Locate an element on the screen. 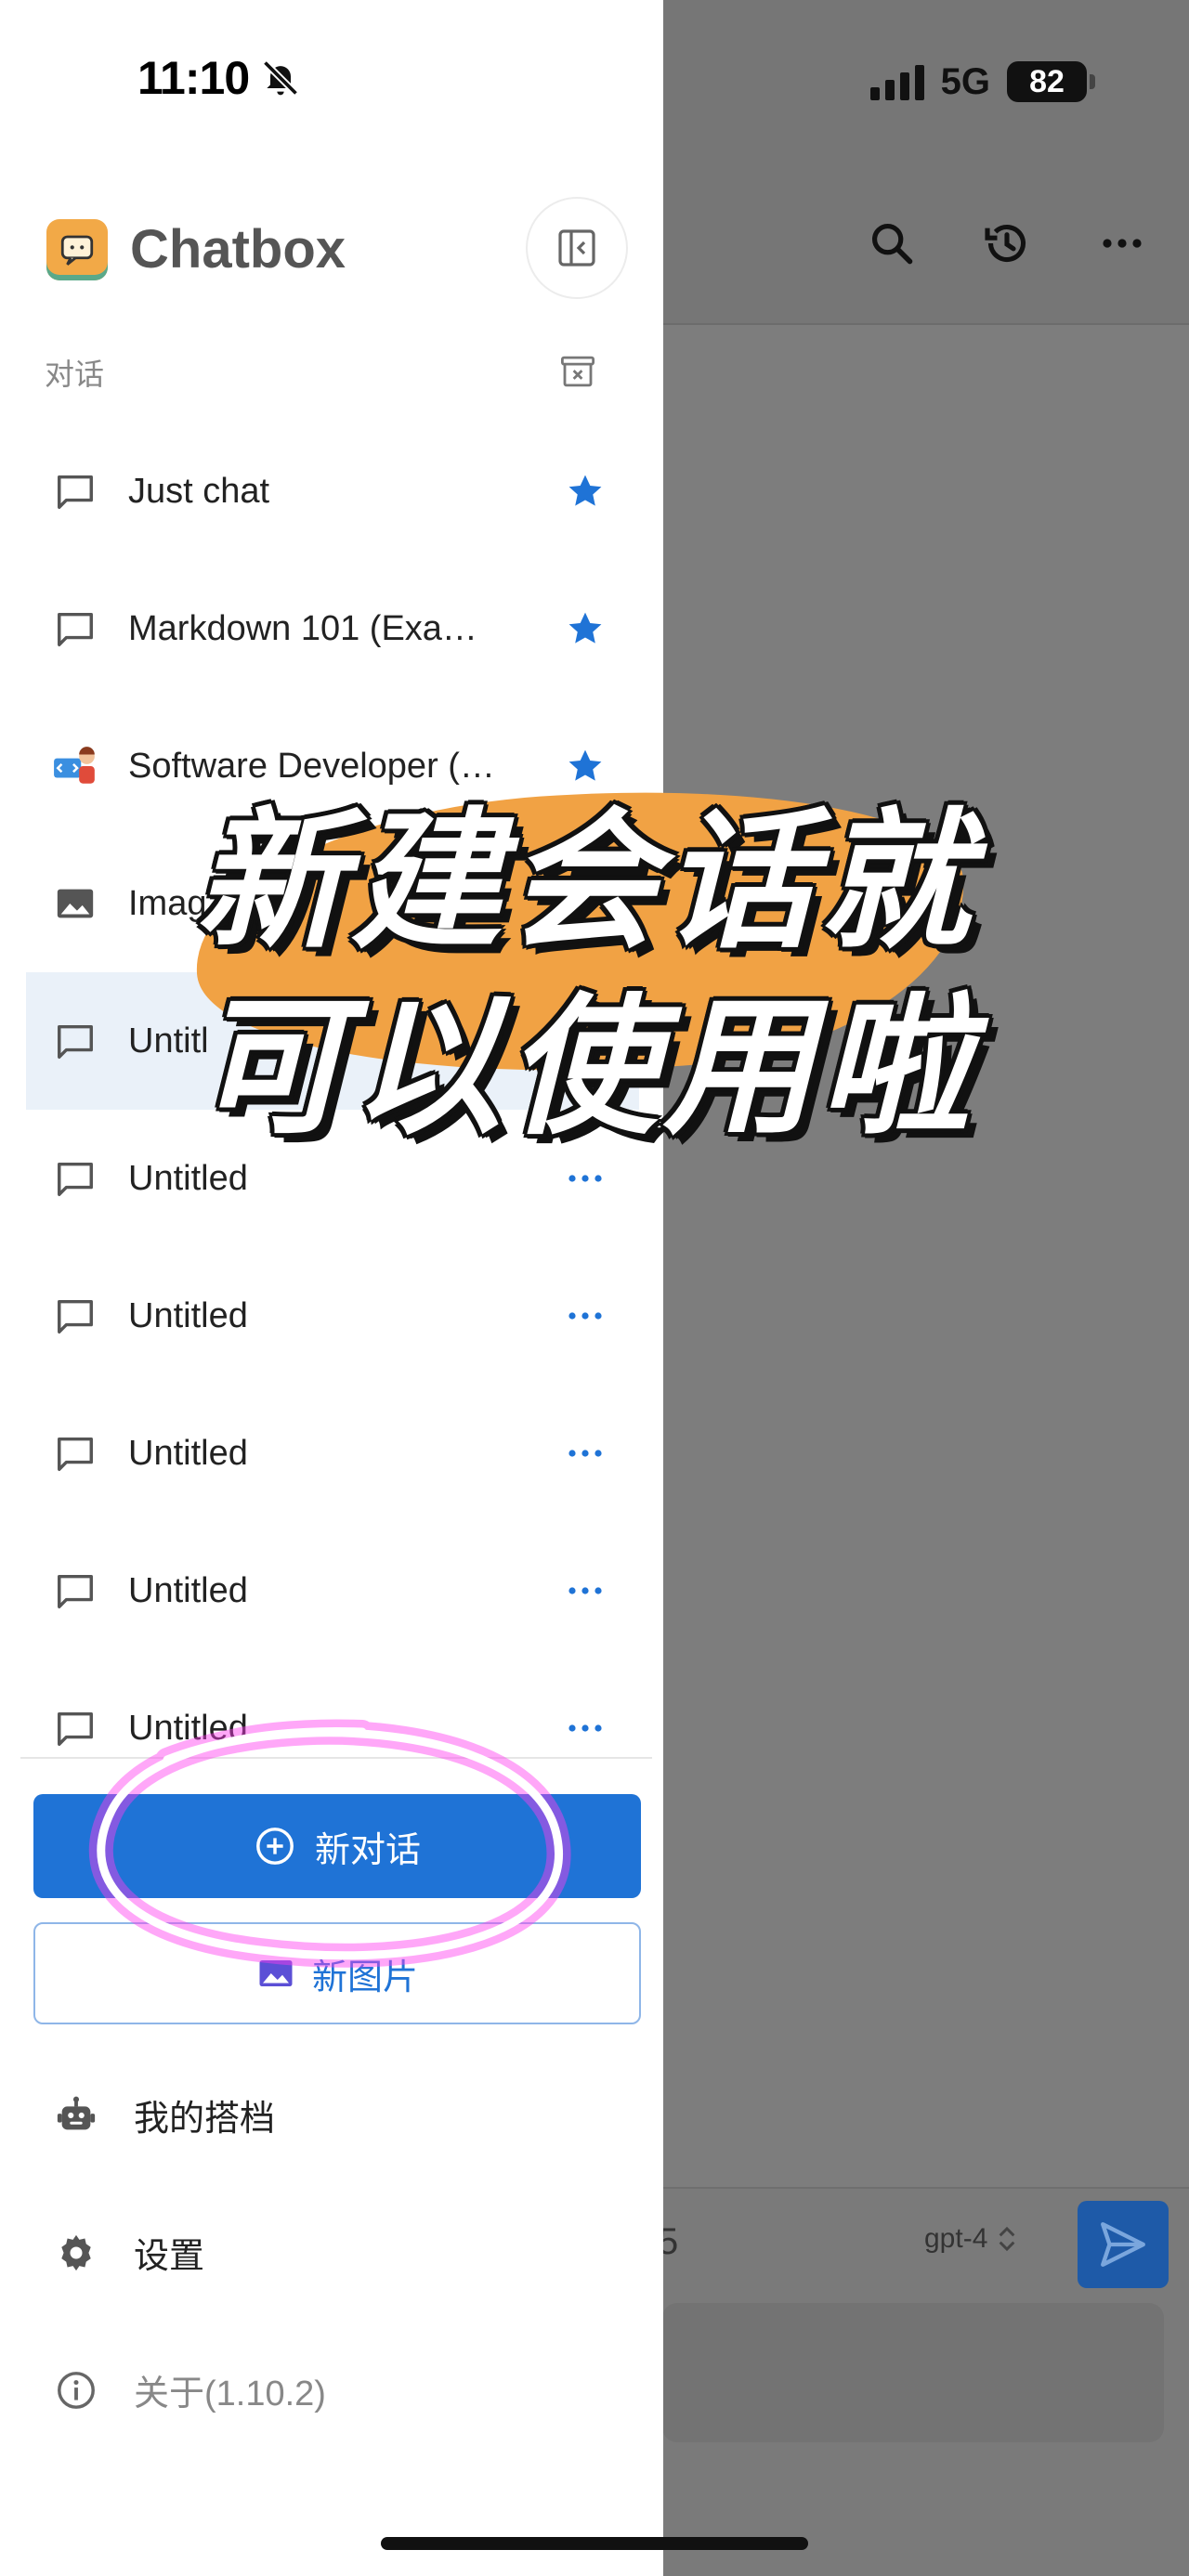 The width and height of the screenshot is (1189, 2576). chatbox-logo is located at coordinates (77, 249).